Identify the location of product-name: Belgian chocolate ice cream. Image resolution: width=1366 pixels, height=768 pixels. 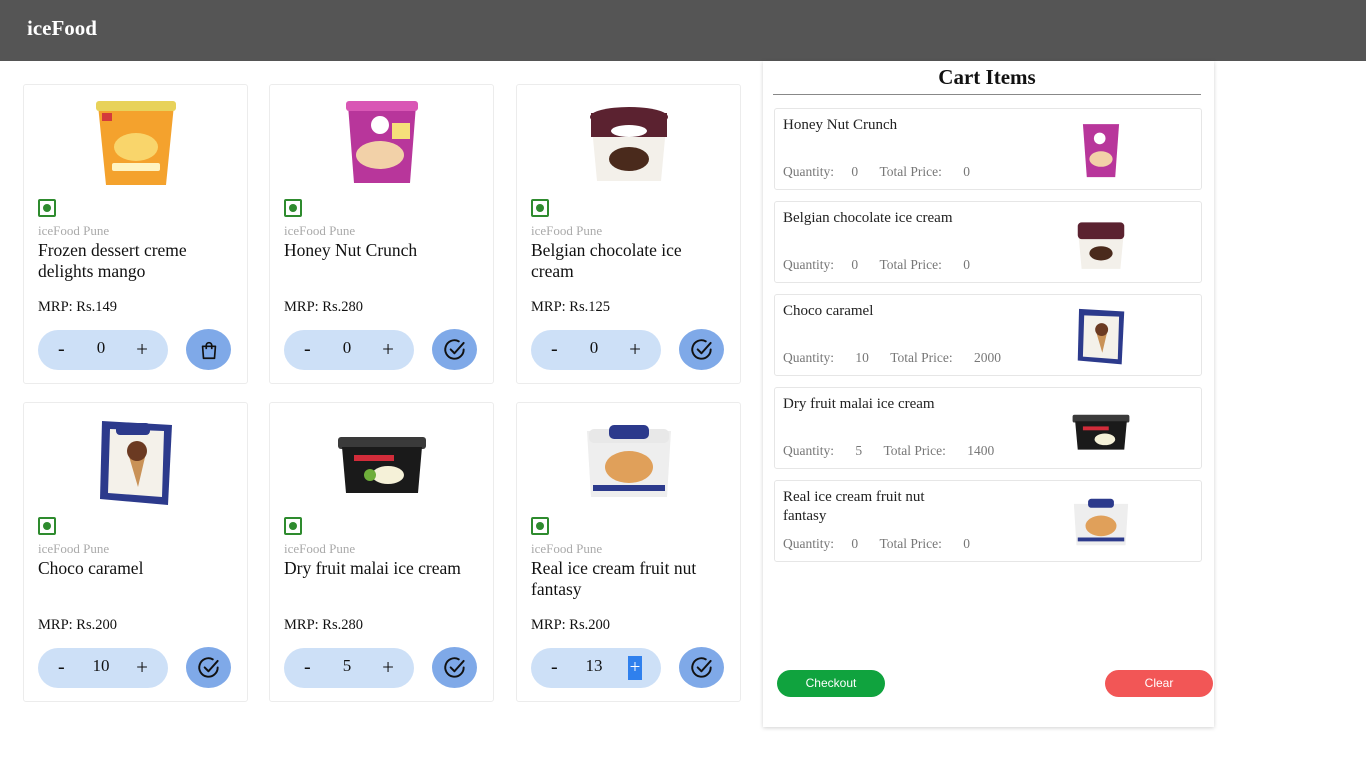
(606, 260).